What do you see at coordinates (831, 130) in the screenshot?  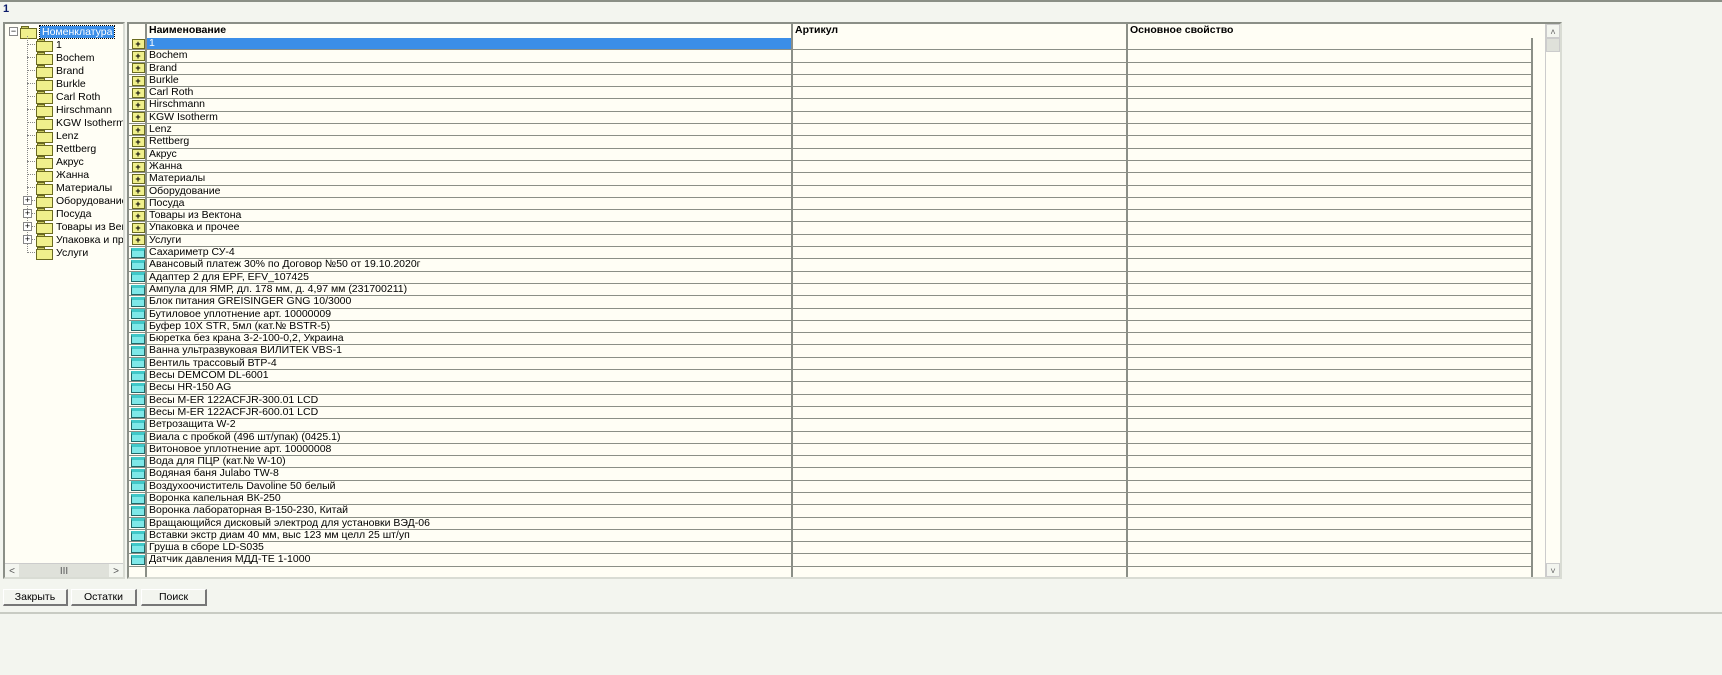 I see `table-row: + Lenz` at bounding box center [831, 130].